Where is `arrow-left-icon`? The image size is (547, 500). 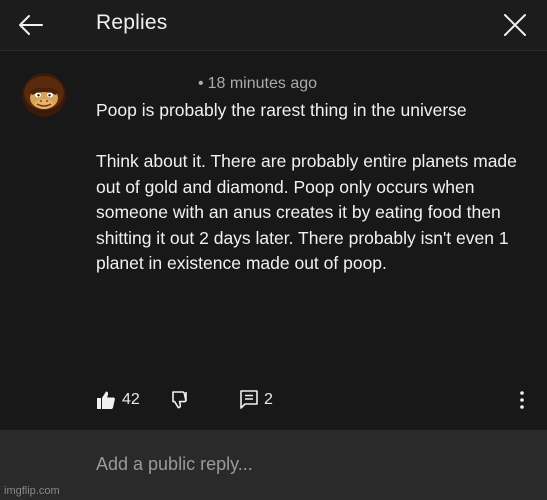
arrow-left-icon is located at coordinates (31, 25).